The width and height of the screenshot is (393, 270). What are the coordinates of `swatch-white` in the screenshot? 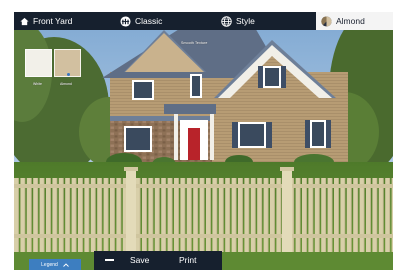 It's located at (38, 63).